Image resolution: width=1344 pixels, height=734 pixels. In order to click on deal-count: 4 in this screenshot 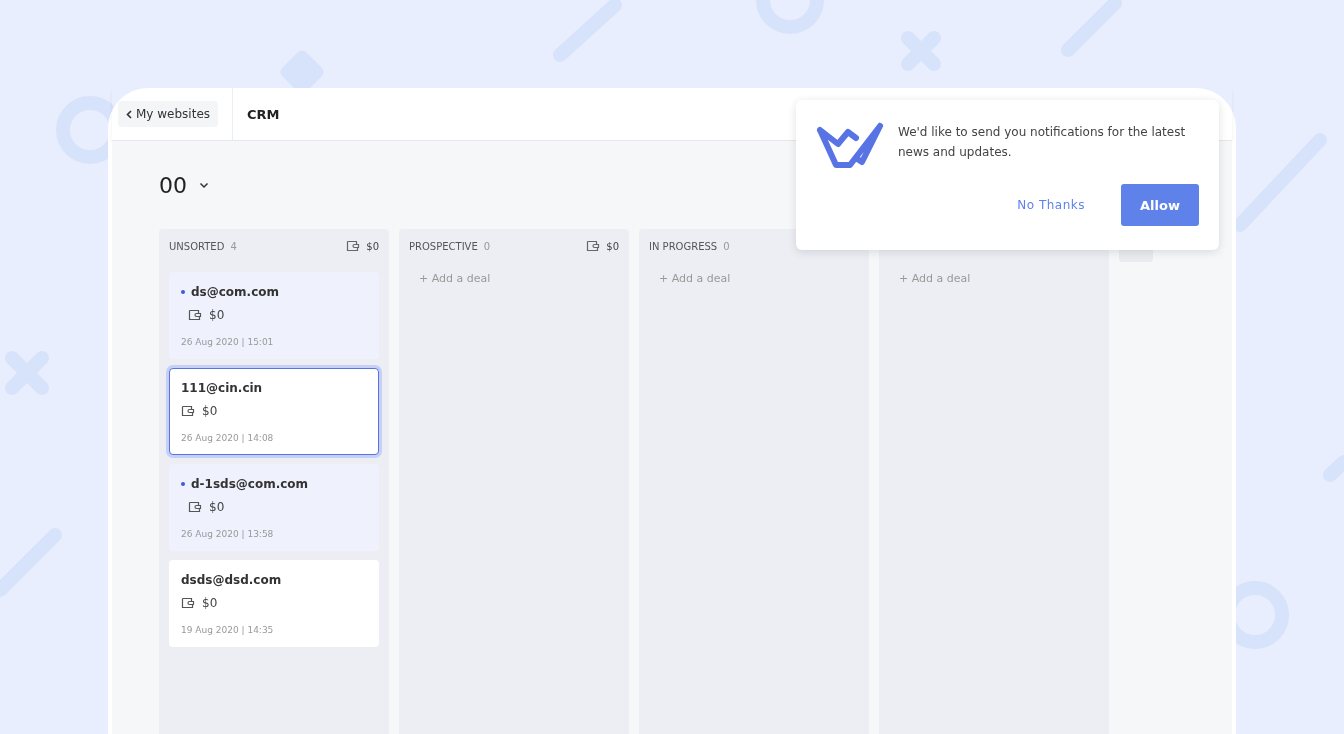, I will do `click(233, 246)`.